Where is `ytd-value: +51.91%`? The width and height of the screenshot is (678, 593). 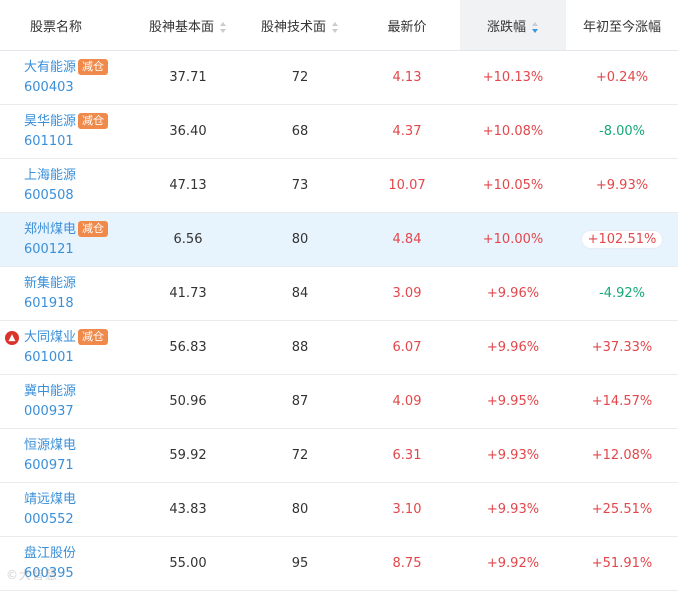 ytd-value: +51.91% is located at coordinates (622, 563).